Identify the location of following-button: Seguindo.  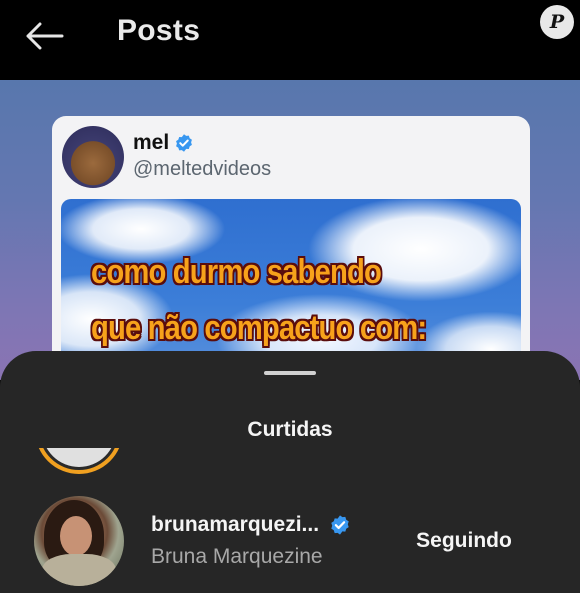
(464, 541).